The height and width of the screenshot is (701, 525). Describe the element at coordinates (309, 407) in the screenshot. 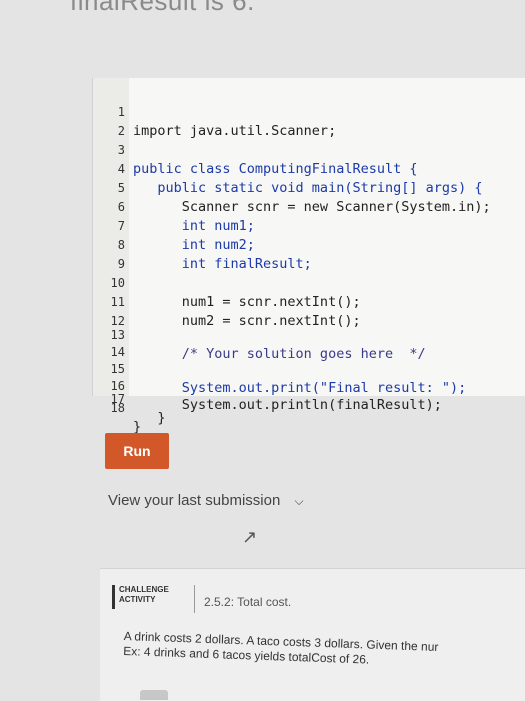

I see `code-line: 18 }` at that location.